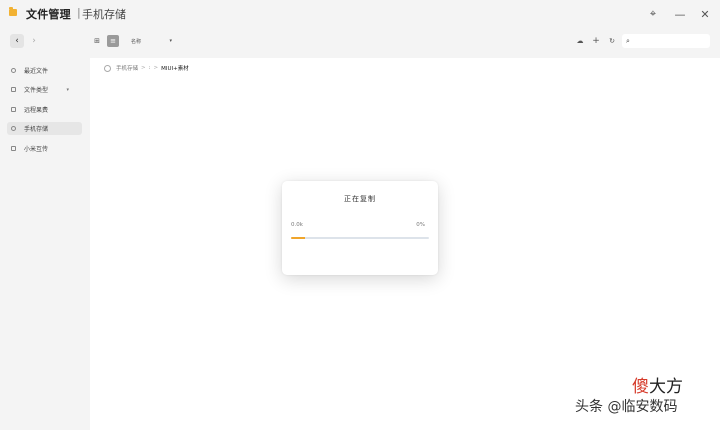 Image resolution: width=720 pixels, height=430 pixels. Describe the element at coordinates (13, 70) in the screenshot. I see `clock-icon` at that location.